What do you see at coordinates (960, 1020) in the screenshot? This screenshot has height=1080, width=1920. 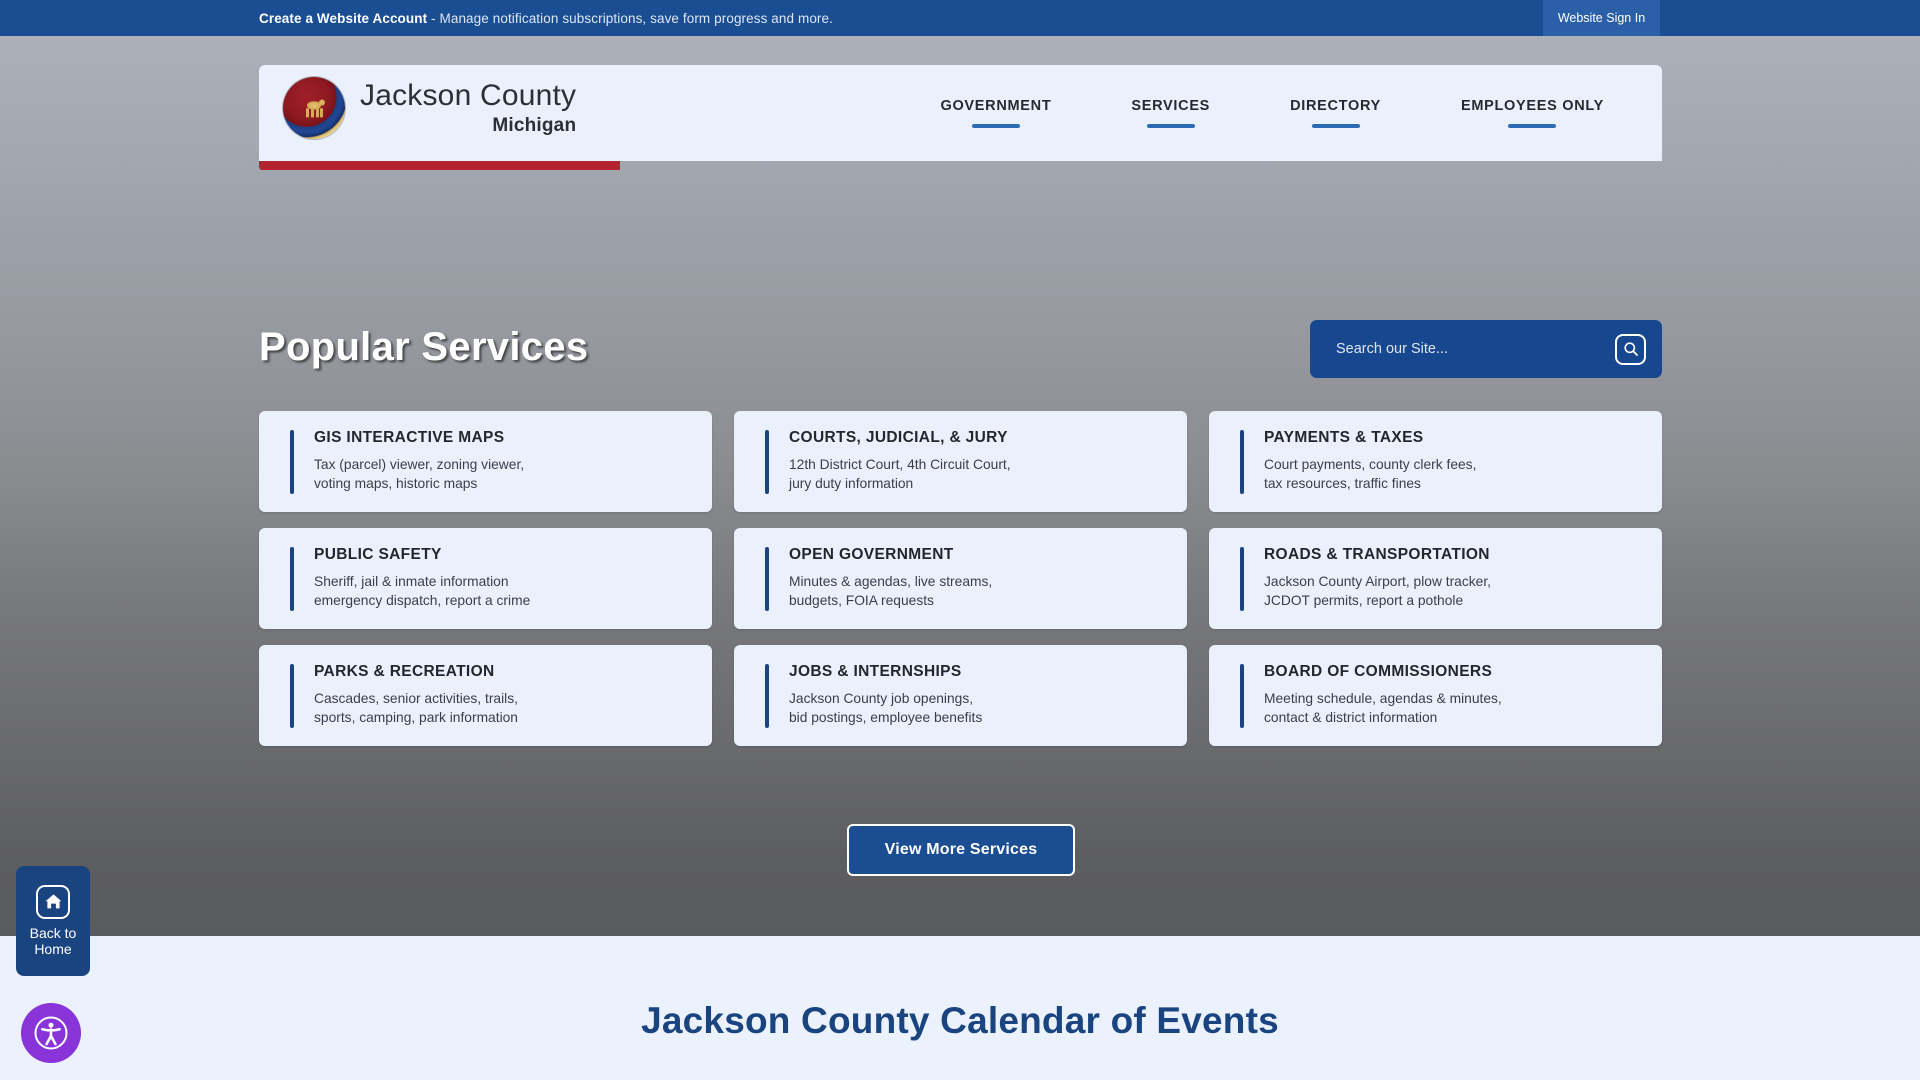 I see `calendar-heading: Jackson County Calendar of Events` at bounding box center [960, 1020].